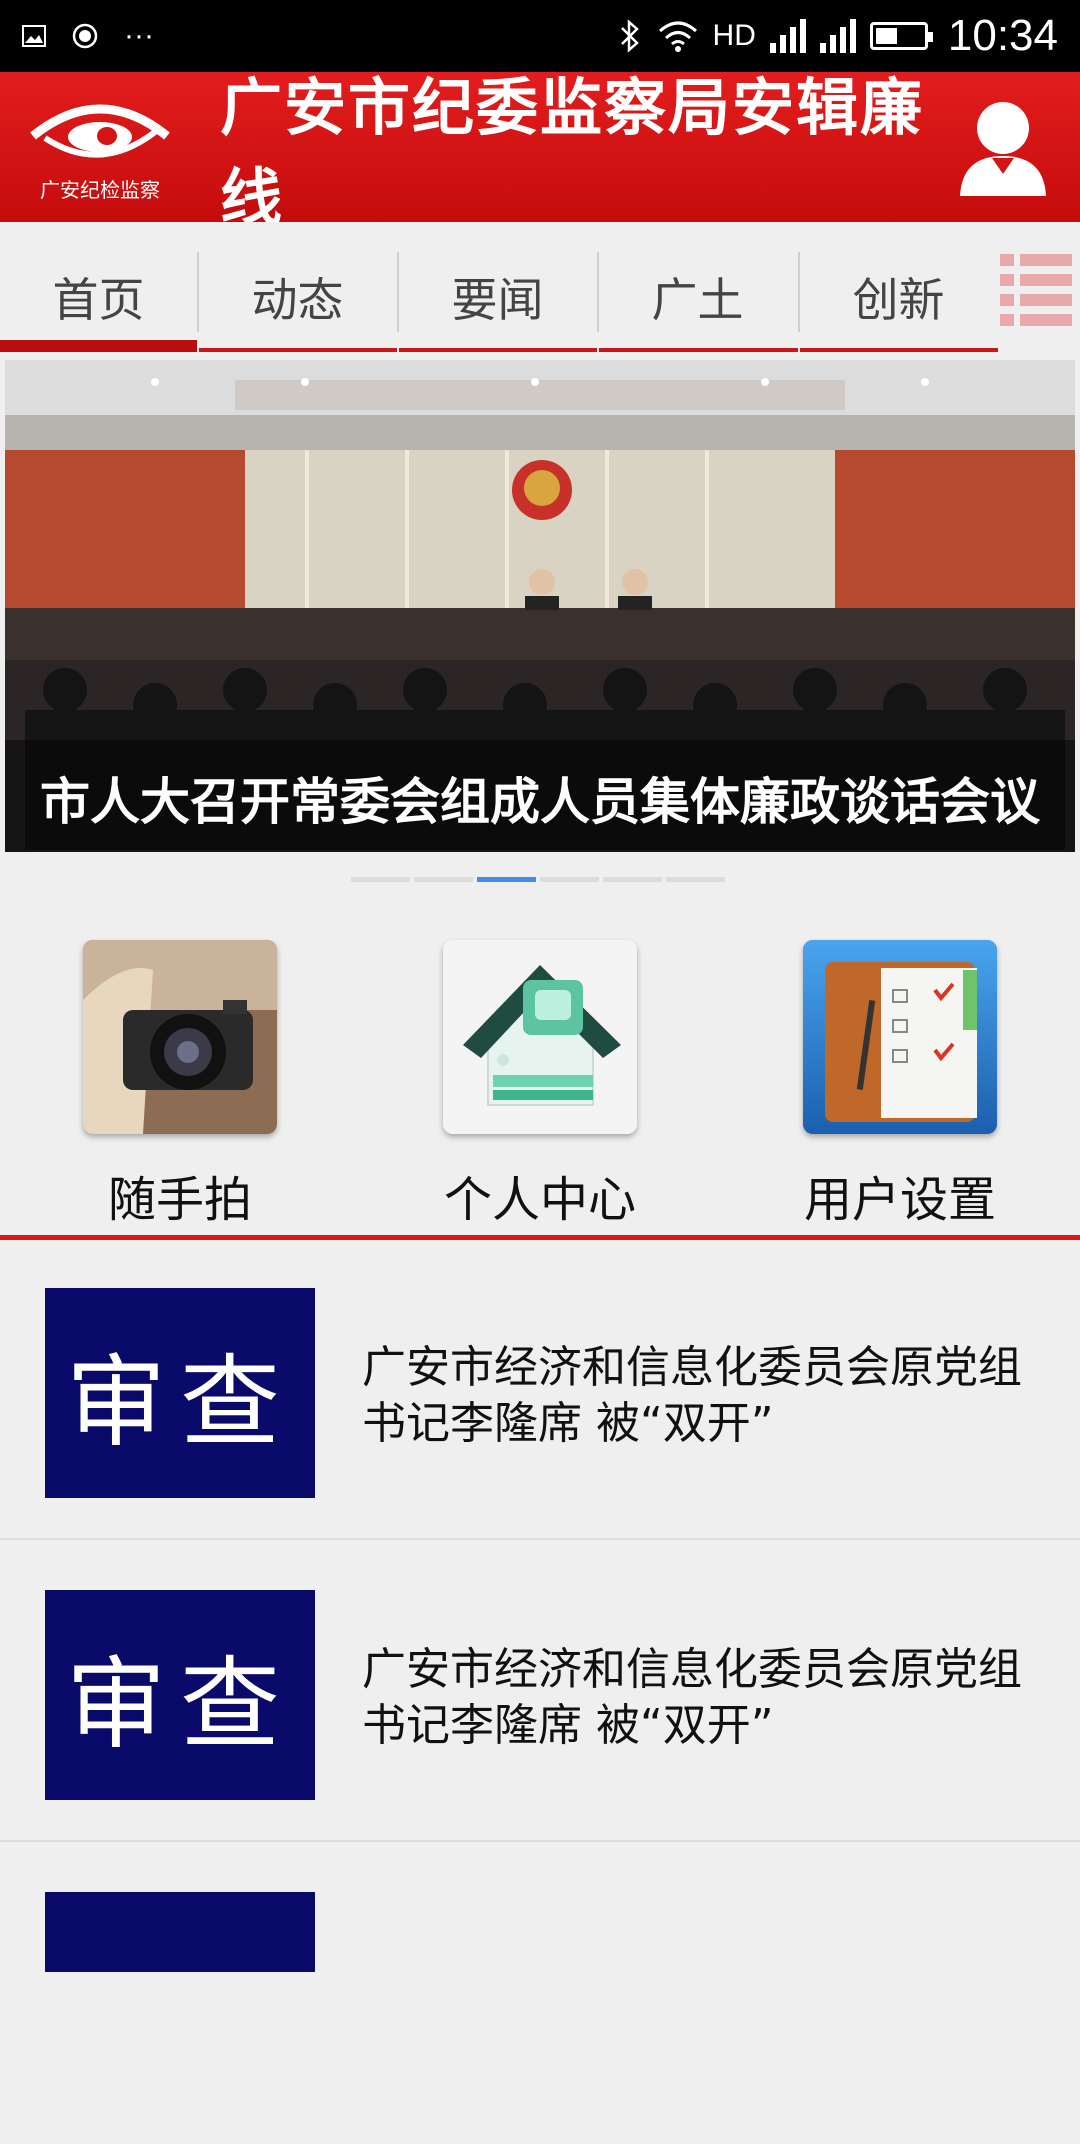  I want to click on app-logo: 广安纪检监察, so click(100, 147).